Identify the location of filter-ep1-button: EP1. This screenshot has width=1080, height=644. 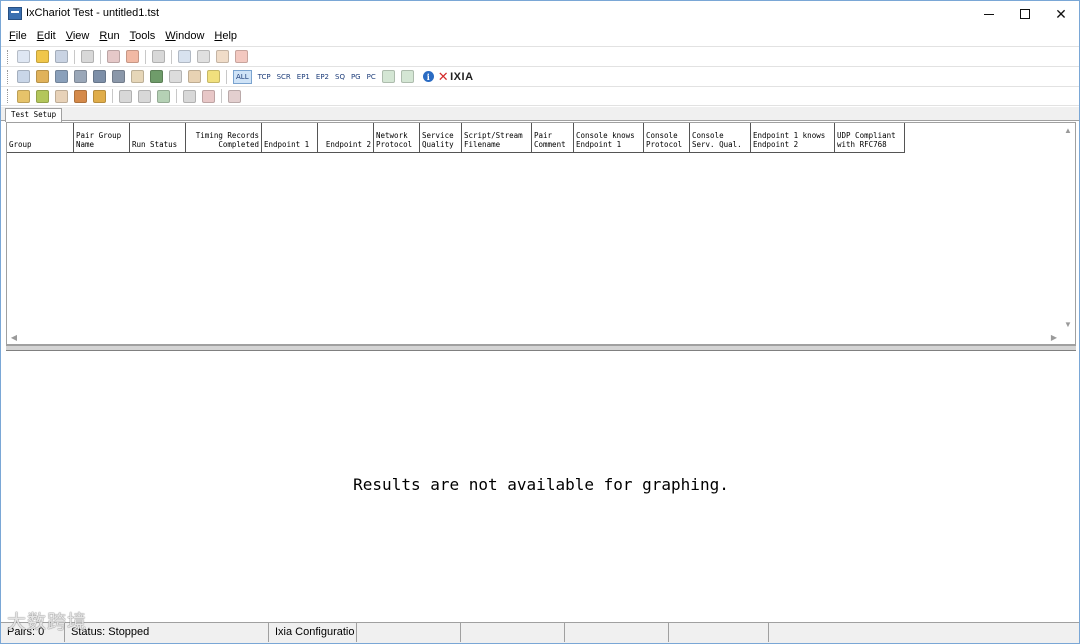
(303, 77).